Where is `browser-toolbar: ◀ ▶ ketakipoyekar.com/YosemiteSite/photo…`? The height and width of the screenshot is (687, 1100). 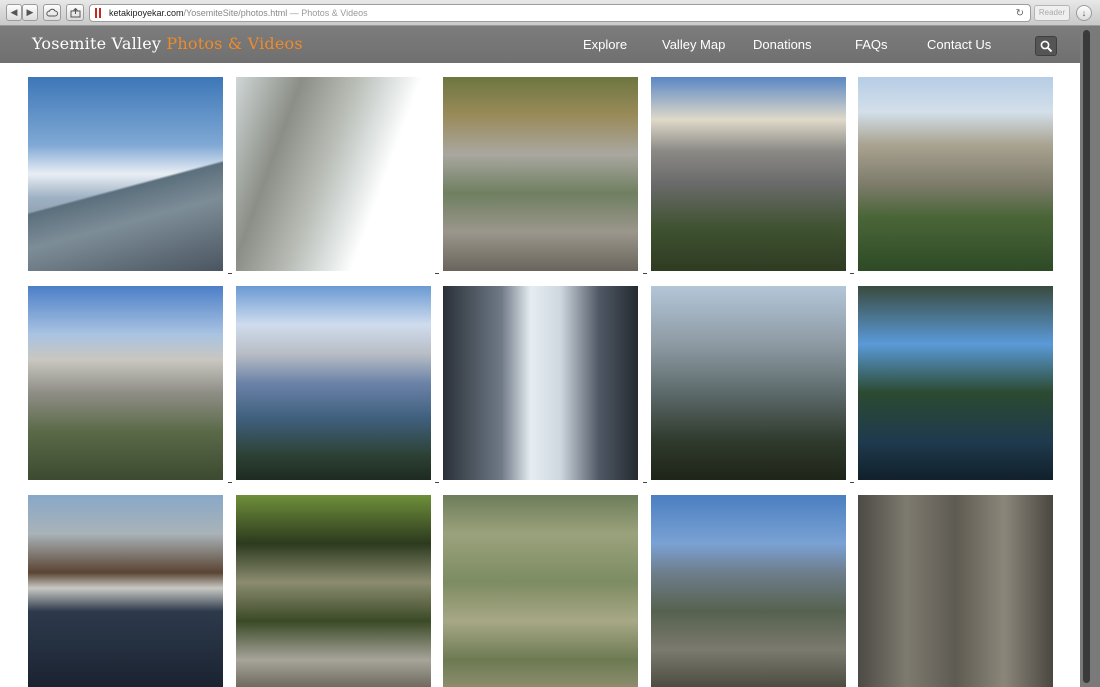 browser-toolbar: ◀ ▶ ketakipoyekar.com/YosemiteSite/photo… is located at coordinates (550, 13).